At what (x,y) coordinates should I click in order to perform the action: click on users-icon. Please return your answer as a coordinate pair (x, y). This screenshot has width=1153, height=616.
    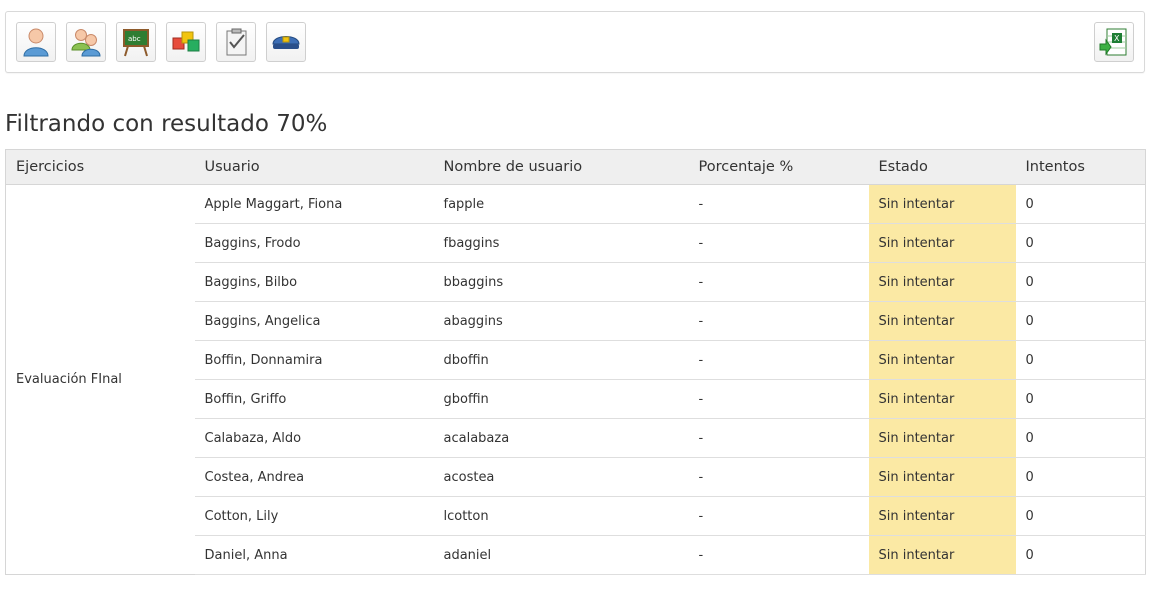
    Looking at the image, I should click on (86, 43).